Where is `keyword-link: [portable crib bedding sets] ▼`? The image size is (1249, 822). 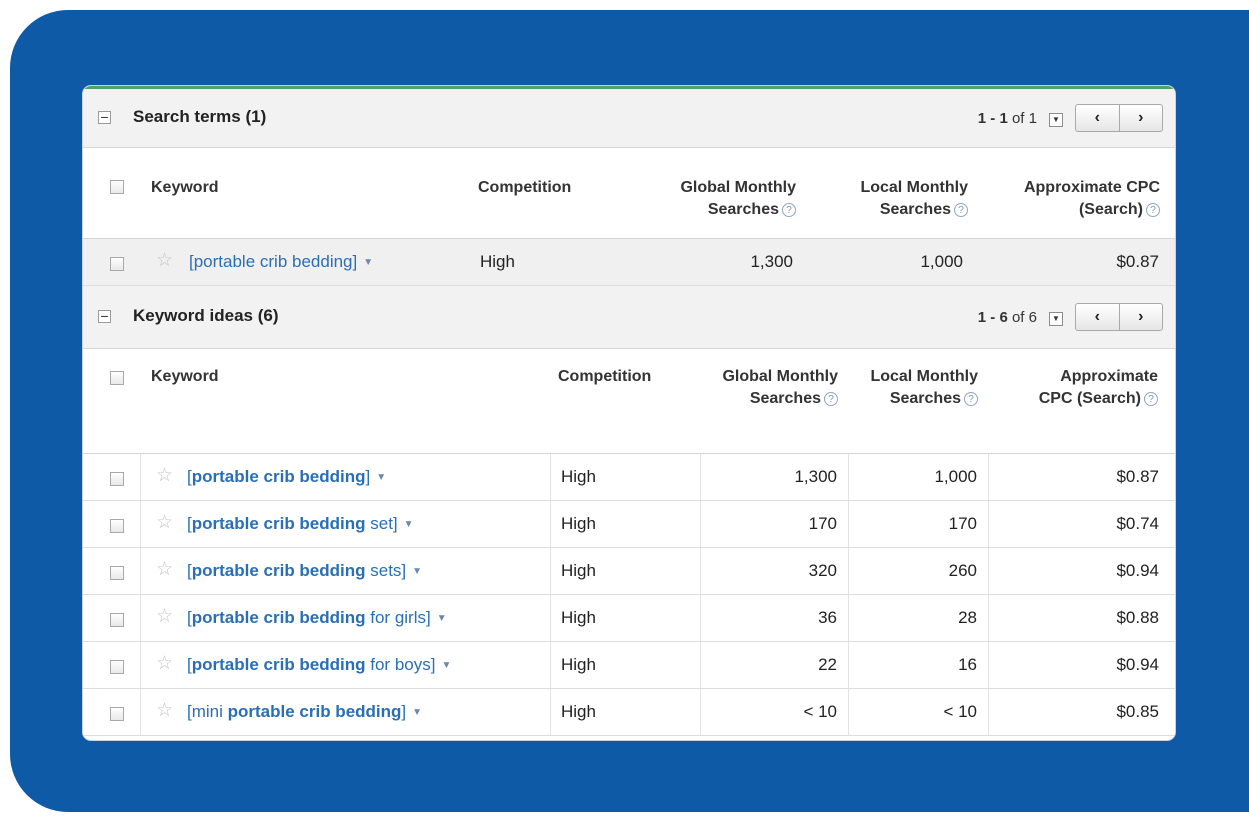 keyword-link: [portable crib bedding sets] ▼ is located at coordinates (304, 571).